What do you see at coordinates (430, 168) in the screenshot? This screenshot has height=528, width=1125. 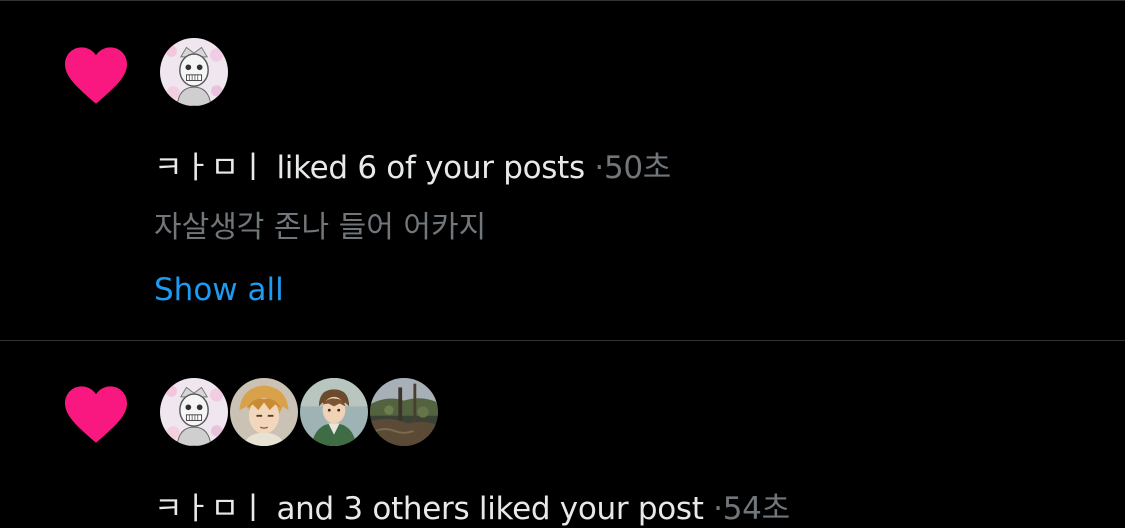 I see `notification-action: liked 6 of your posts` at bounding box center [430, 168].